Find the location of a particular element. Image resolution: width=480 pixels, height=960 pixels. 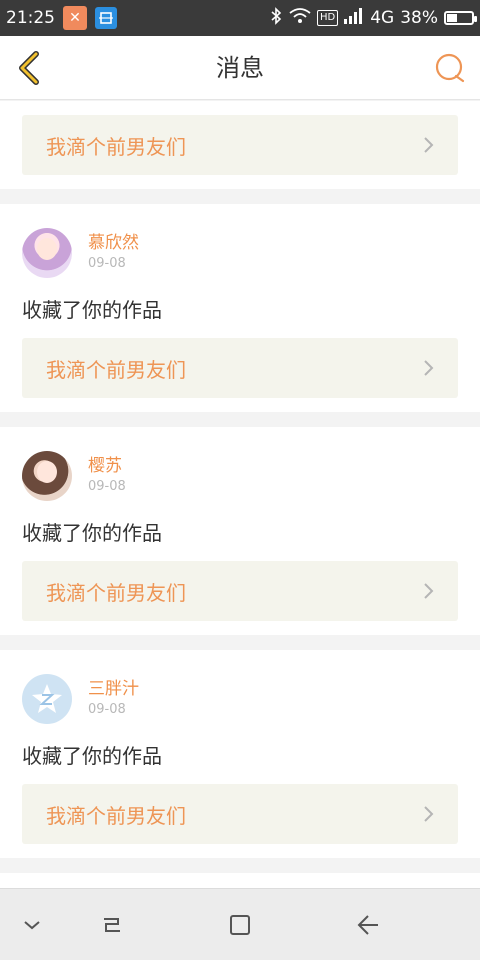

page-title: 消息 is located at coordinates (240, 68).